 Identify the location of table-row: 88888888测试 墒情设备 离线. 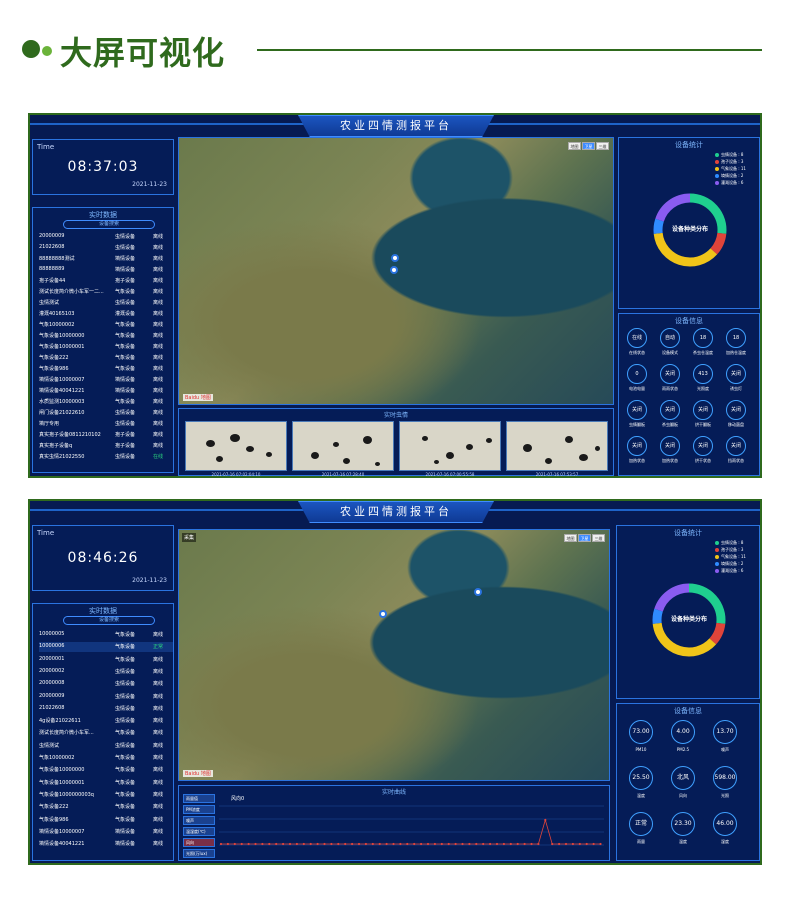
(106, 259).